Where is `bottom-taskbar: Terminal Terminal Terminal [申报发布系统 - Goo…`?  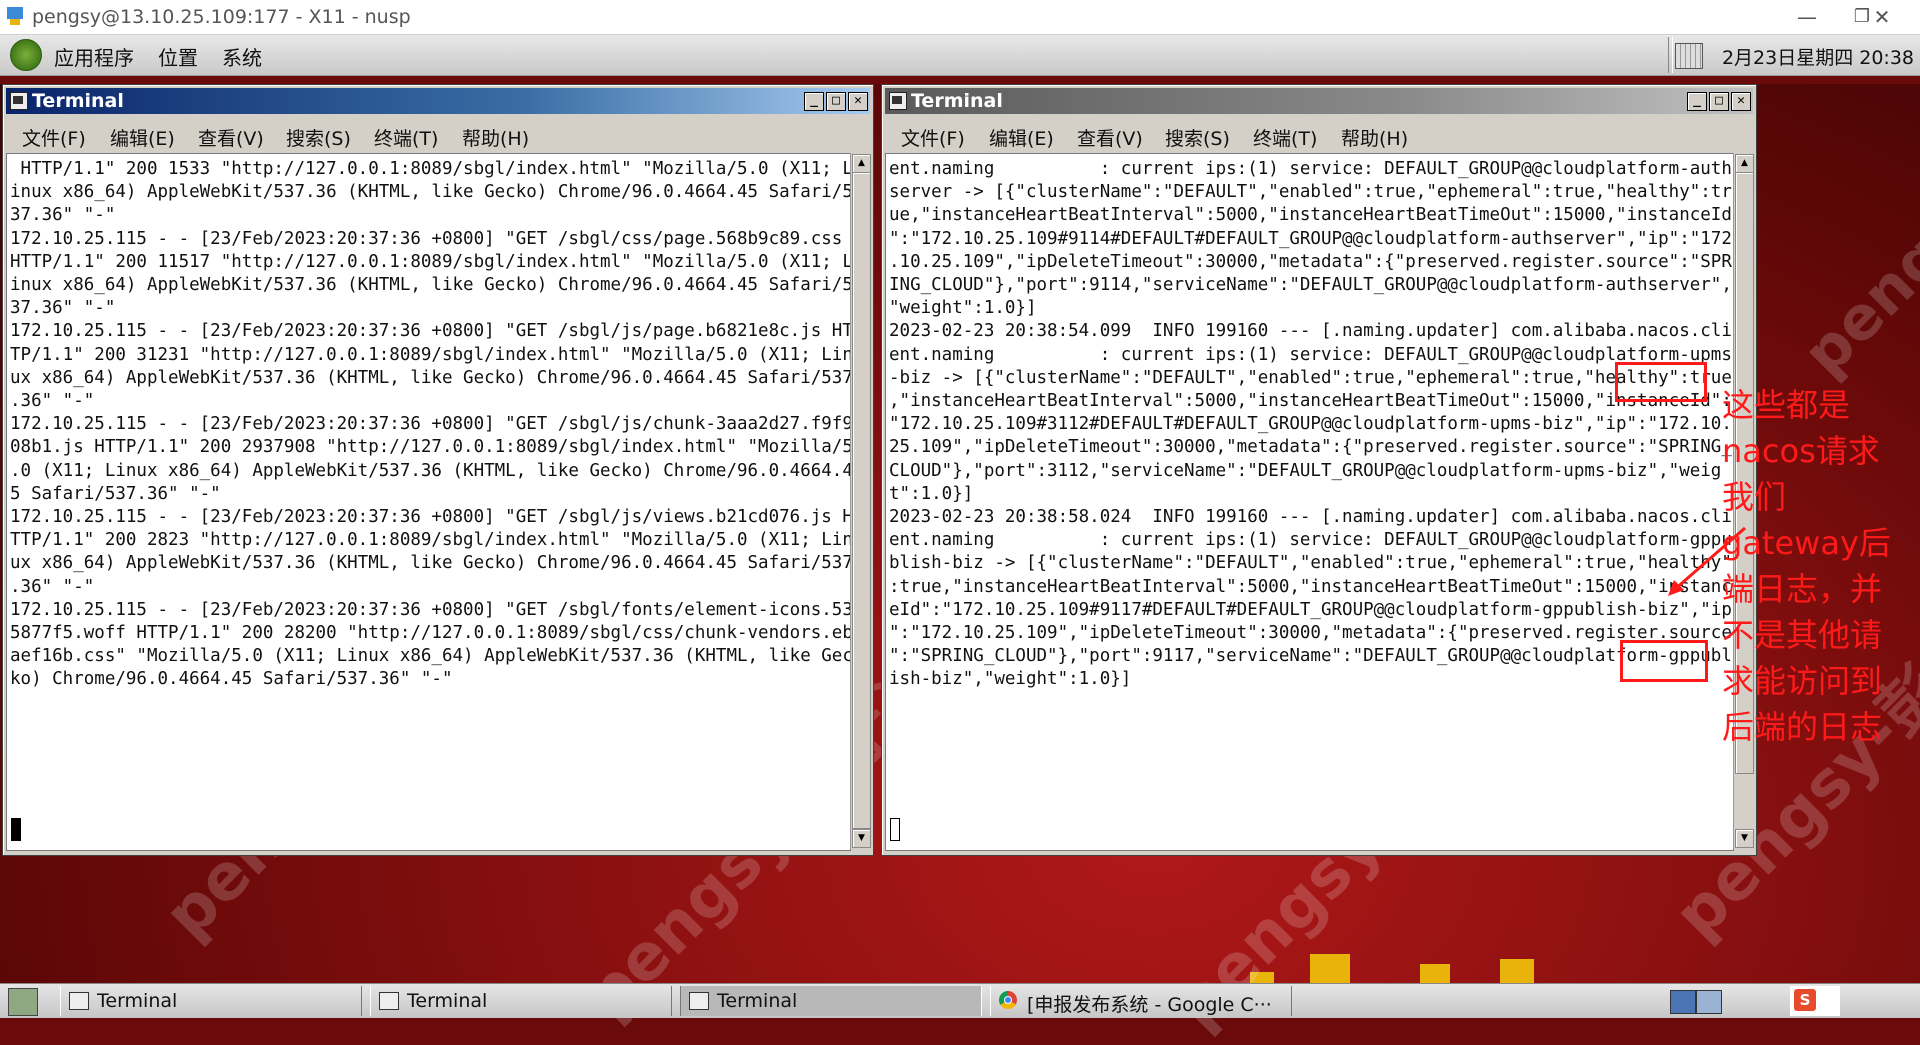
bottom-taskbar: Terminal Terminal Terminal [申报发布系统 - Goo… is located at coordinates (960, 1000).